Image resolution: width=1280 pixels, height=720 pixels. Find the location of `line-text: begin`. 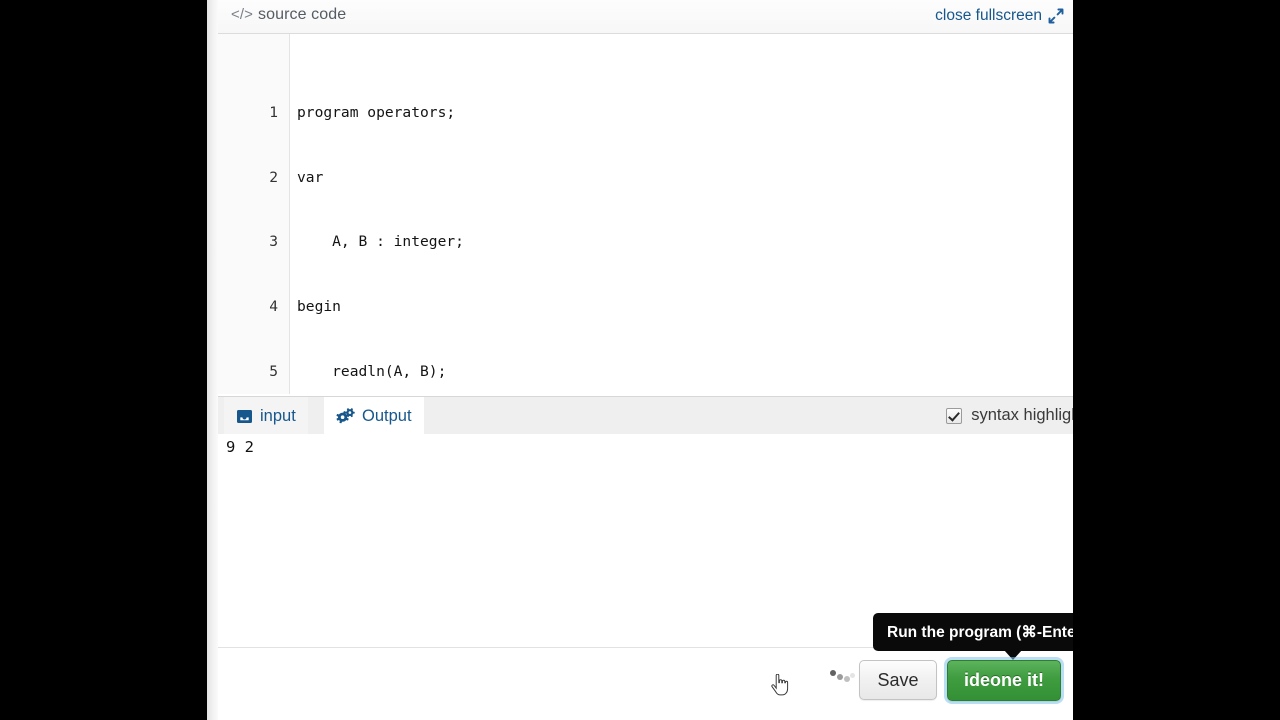

line-text: begin is located at coordinates (319, 307).